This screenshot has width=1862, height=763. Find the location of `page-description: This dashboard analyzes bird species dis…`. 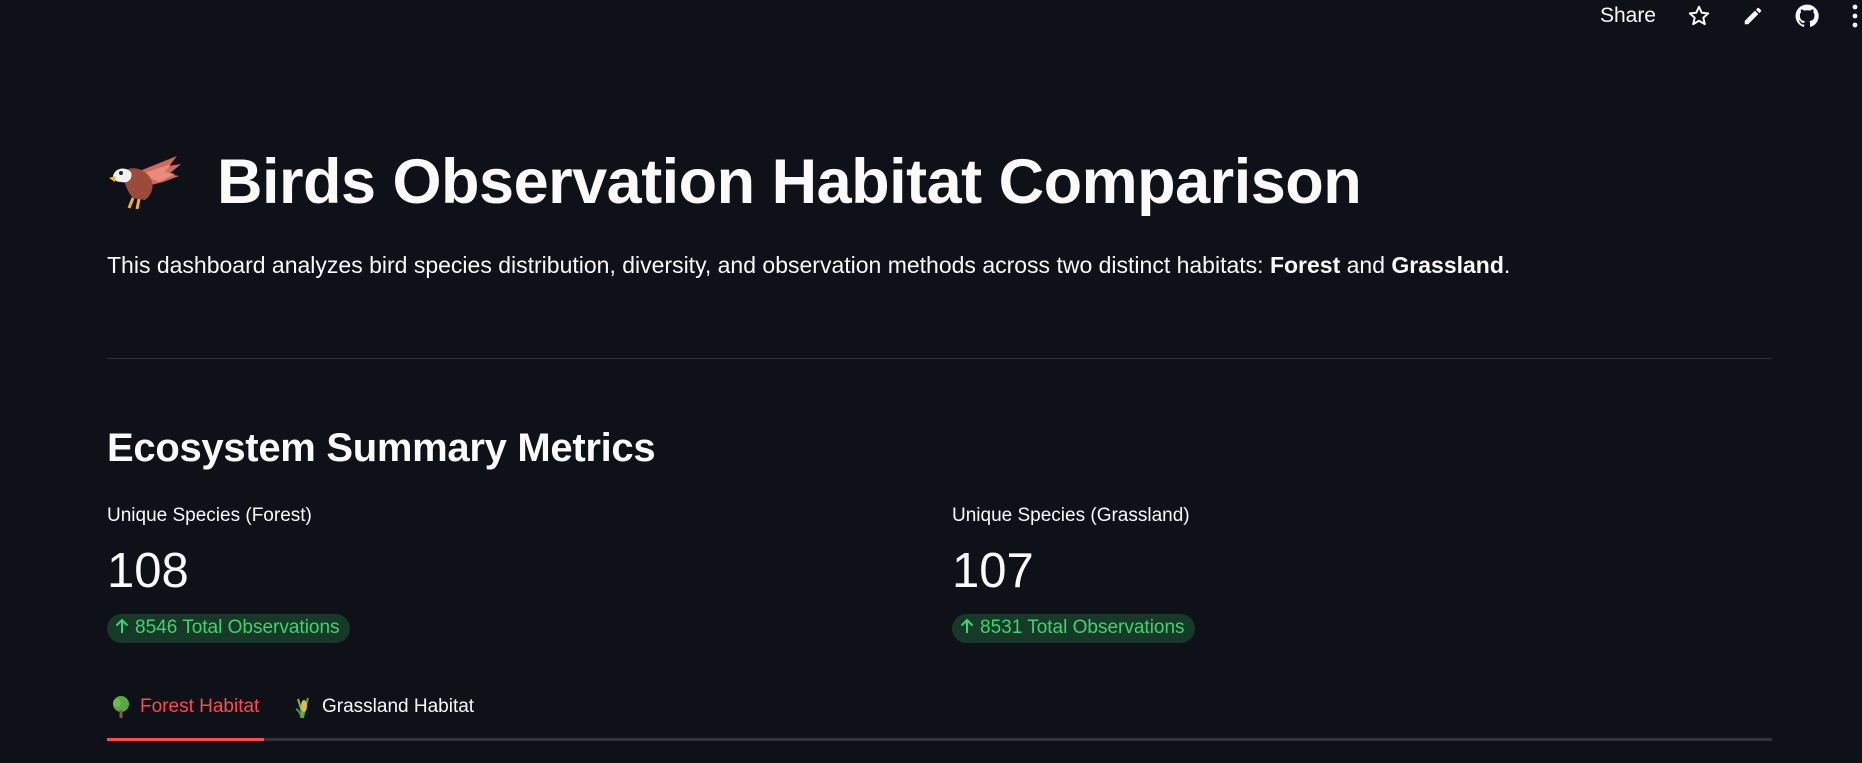

page-description: This dashboard analyzes bird species dis… is located at coordinates (808, 265).